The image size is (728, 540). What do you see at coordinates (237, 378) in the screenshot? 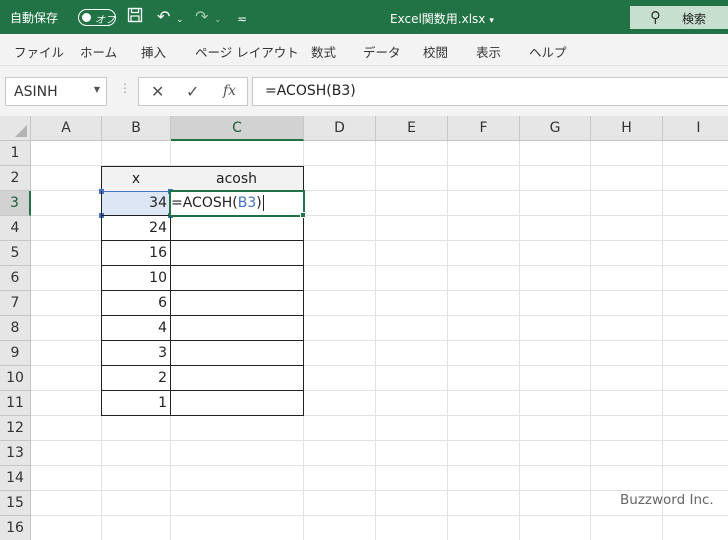
I see `cell-c10` at bounding box center [237, 378].